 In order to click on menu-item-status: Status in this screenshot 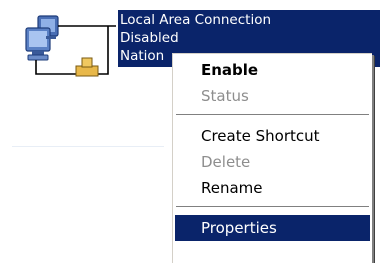, I will do `click(225, 96)`.